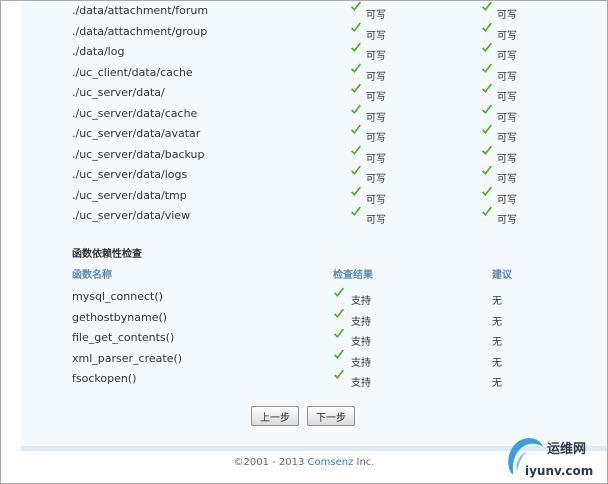 The height and width of the screenshot is (484, 608). I want to click on function-name: mysql_connect(), so click(117, 296).